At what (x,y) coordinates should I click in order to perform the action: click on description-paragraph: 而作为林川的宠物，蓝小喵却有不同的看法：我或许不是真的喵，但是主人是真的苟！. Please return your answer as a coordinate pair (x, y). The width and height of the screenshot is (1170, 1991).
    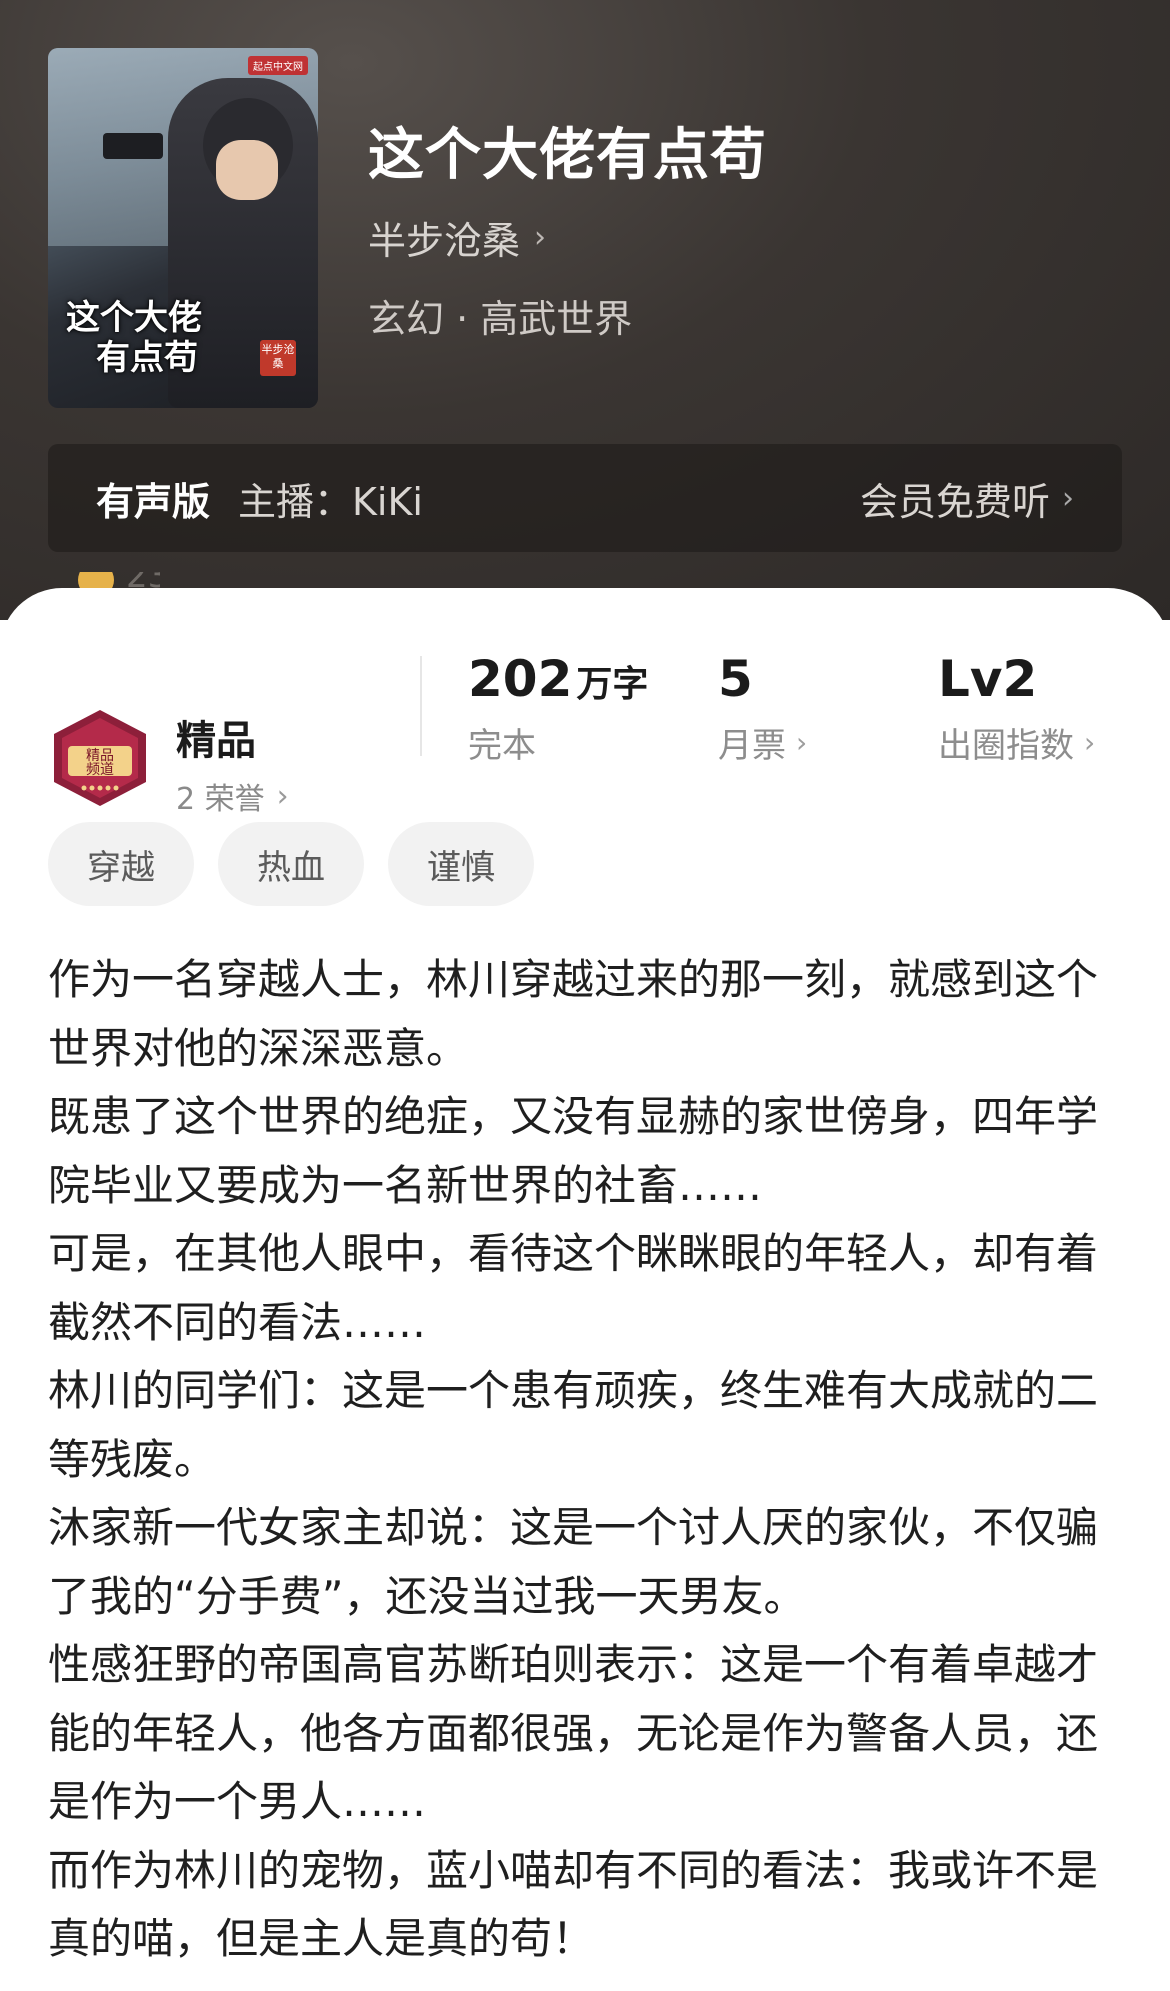
    Looking at the image, I should click on (573, 1904).